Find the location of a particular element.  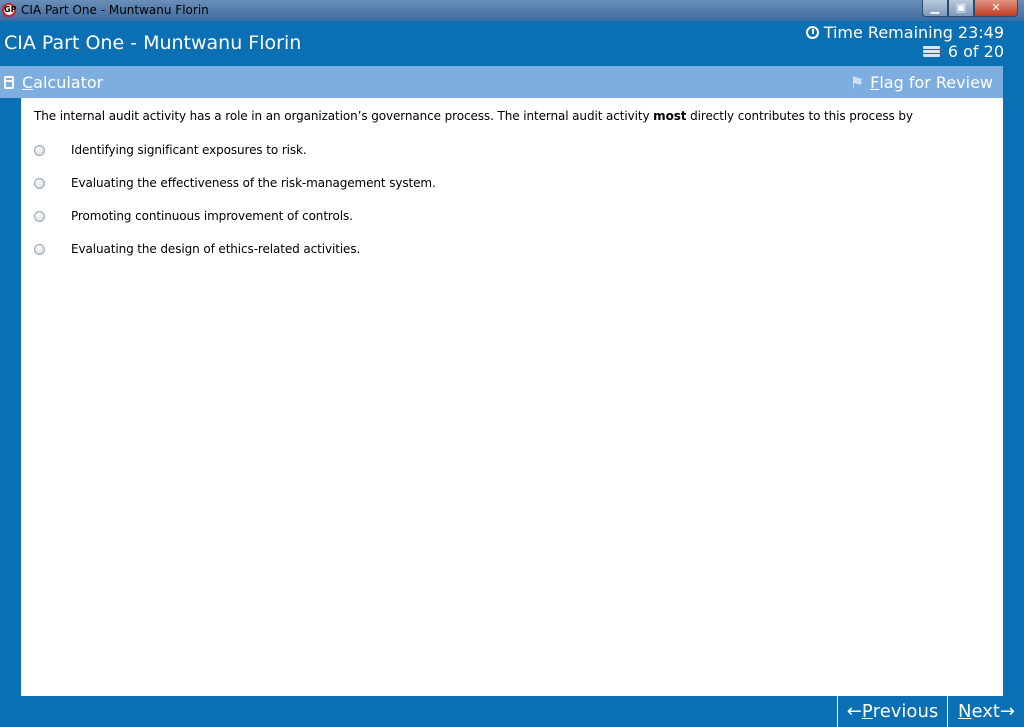

progress-text: 6 of 20 is located at coordinates (975, 51).